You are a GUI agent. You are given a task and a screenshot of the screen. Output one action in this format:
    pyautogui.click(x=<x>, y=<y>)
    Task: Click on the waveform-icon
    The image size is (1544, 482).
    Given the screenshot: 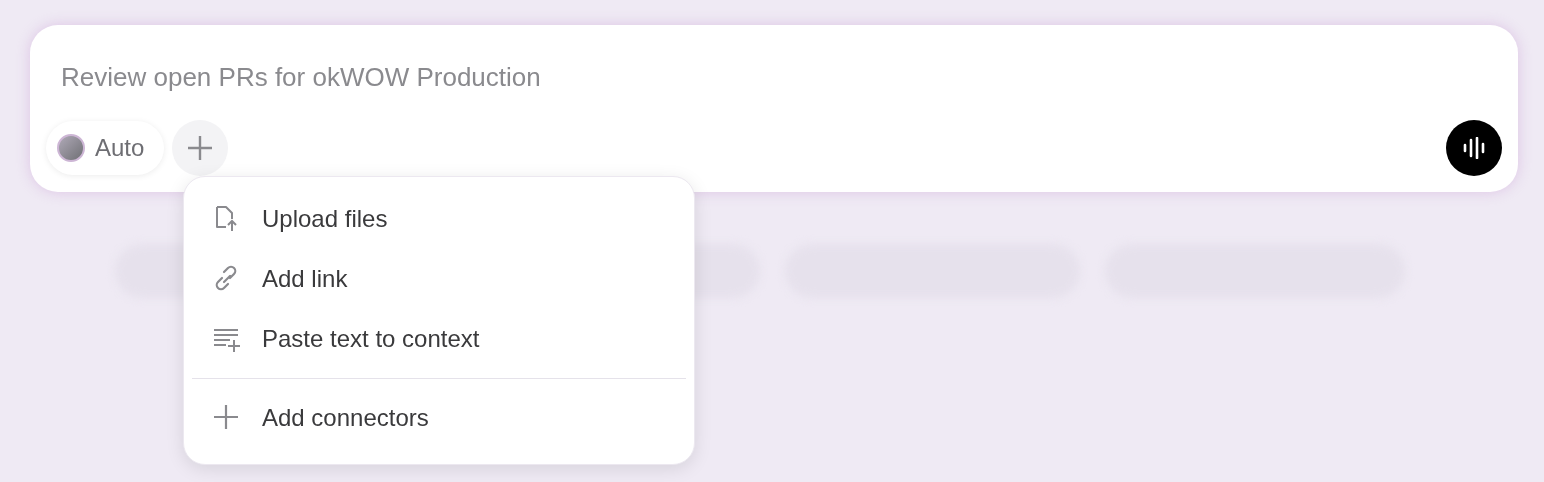 What is the action you would take?
    pyautogui.click(x=1474, y=148)
    